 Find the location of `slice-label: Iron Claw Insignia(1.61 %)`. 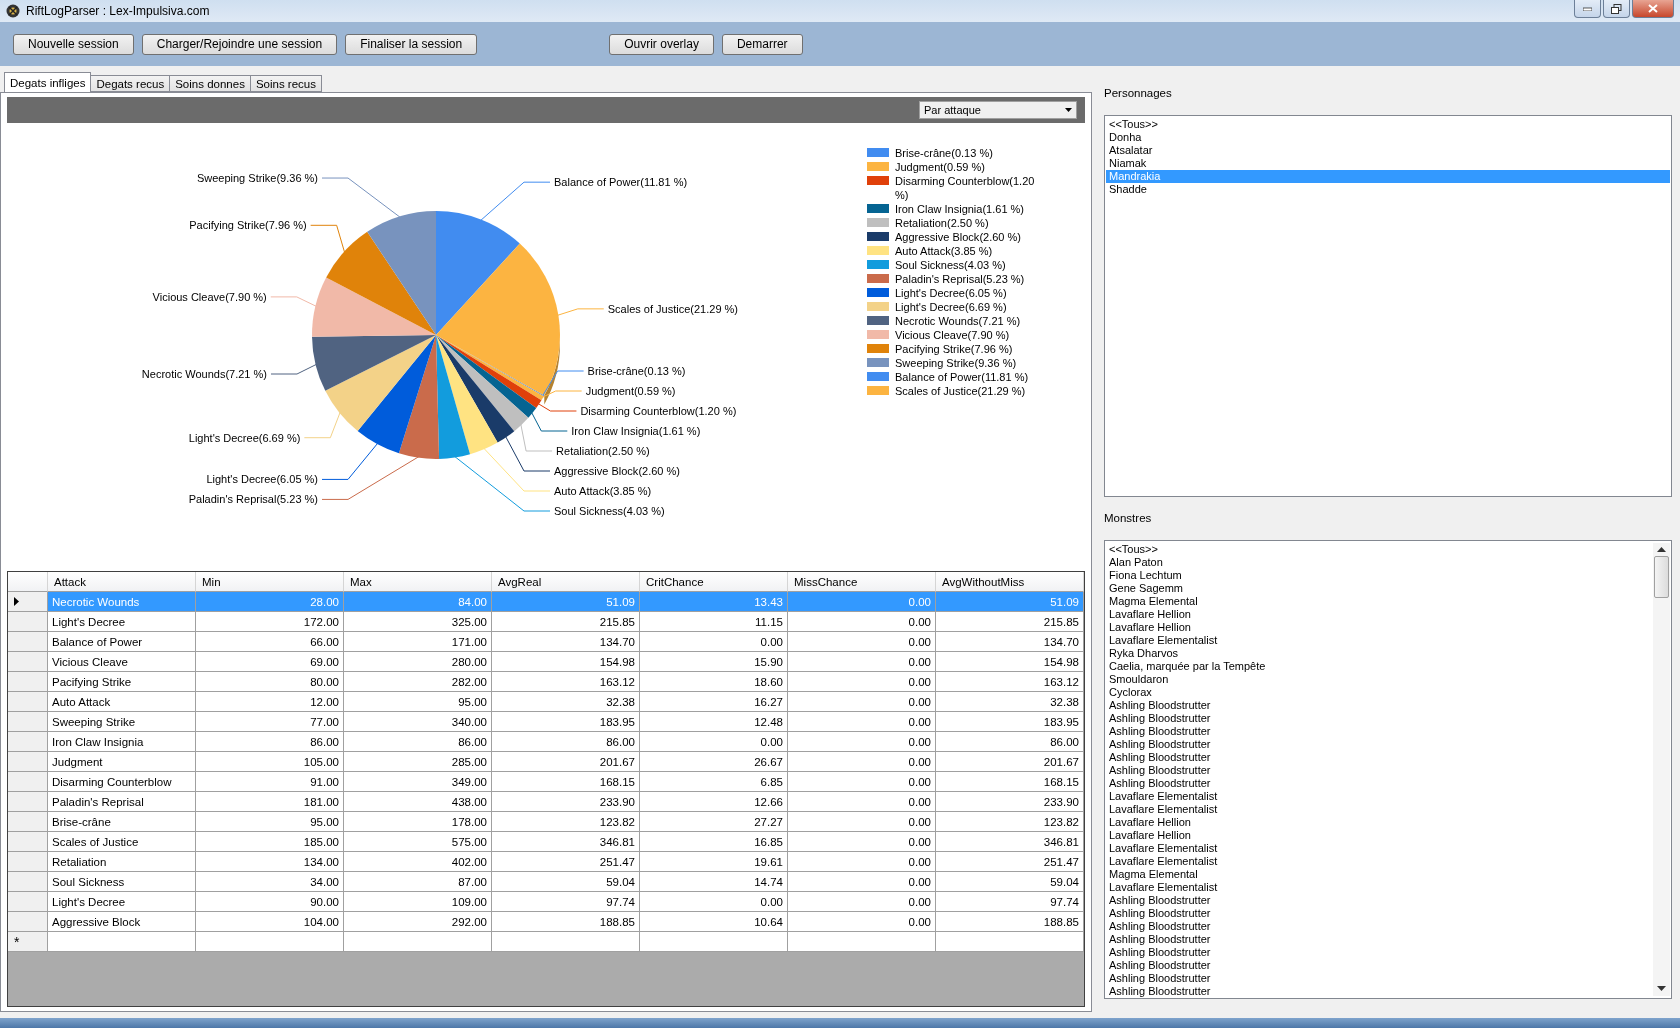

slice-label: Iron Claw Insignia(1.61 %) is located at coordinates (636, 431).